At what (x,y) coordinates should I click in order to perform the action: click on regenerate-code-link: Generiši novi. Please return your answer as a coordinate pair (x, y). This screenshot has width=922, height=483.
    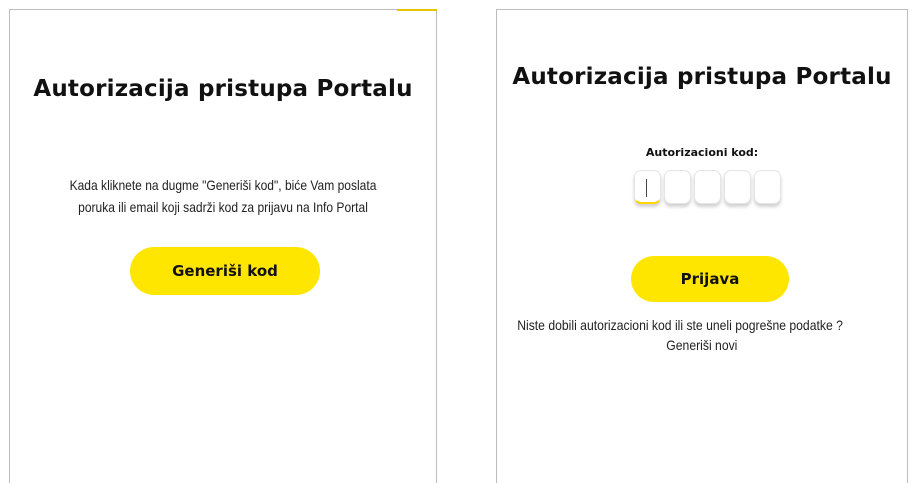
    Looking at the image, I should click on (702, 345).